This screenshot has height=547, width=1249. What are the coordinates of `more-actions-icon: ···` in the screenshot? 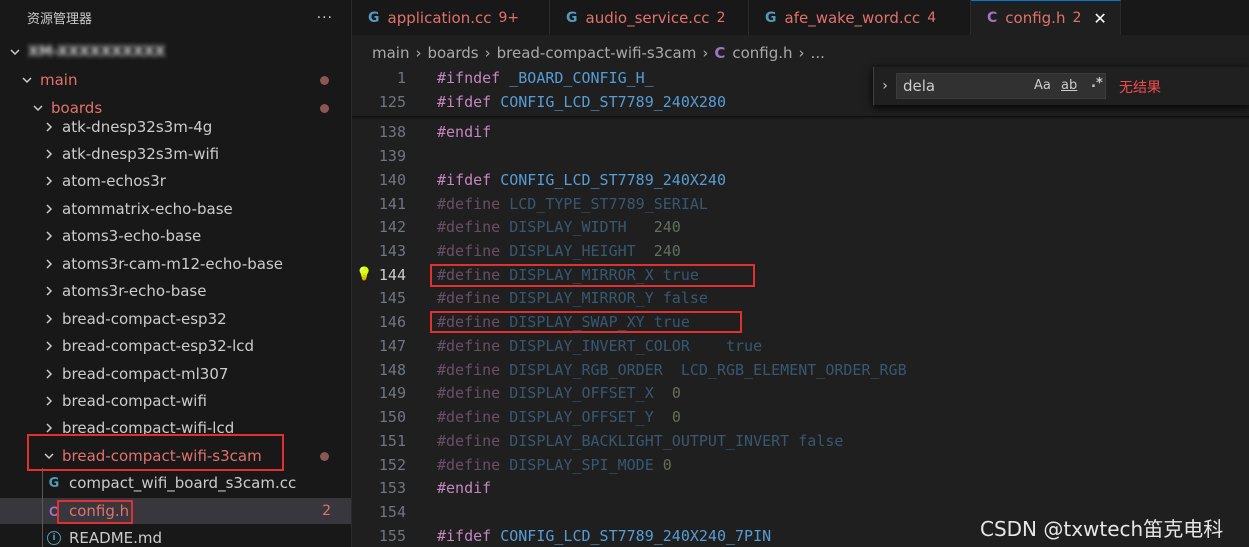 It's located at (325, 18).